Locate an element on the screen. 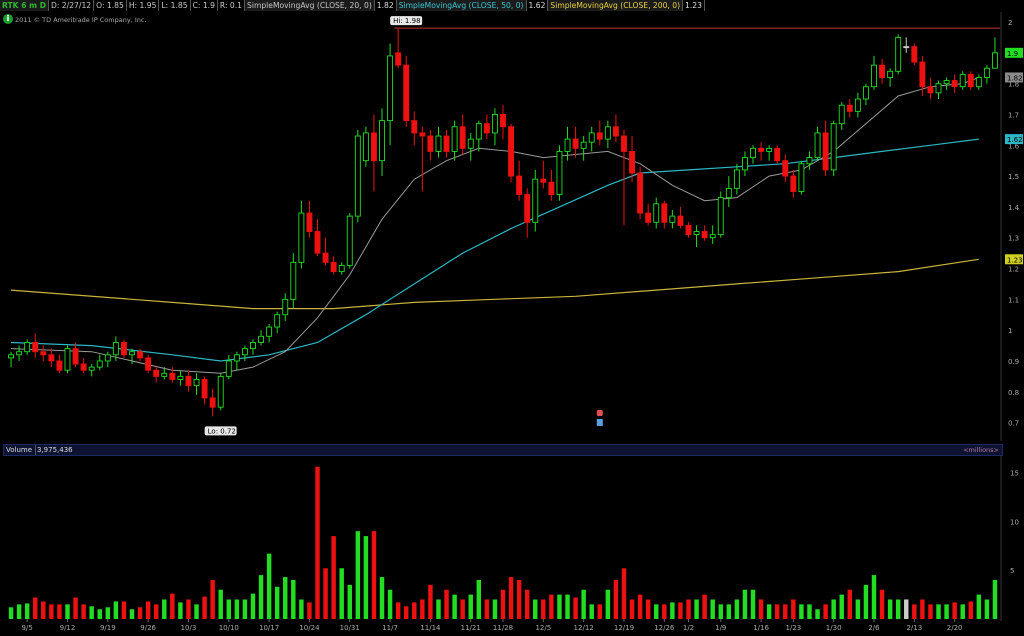 This screenshot has width=1024, height=636. x-tick-label: 12/12 is located at coordinates (584, 628).